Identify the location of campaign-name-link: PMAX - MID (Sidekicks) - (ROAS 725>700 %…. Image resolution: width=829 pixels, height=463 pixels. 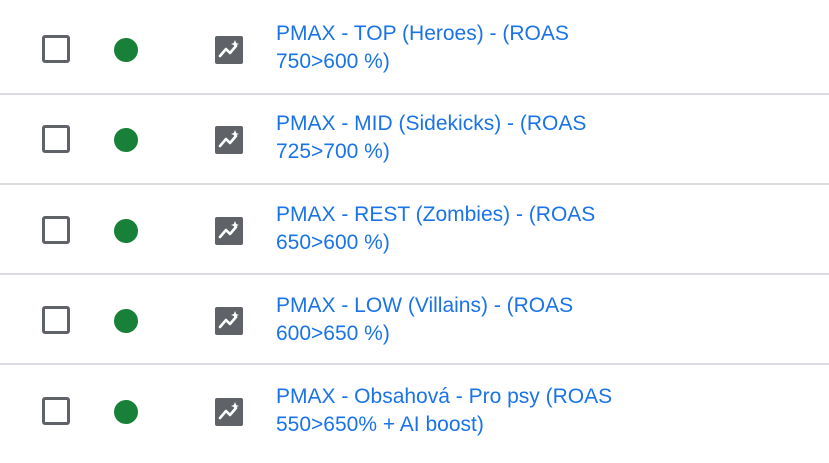
(456, 138).